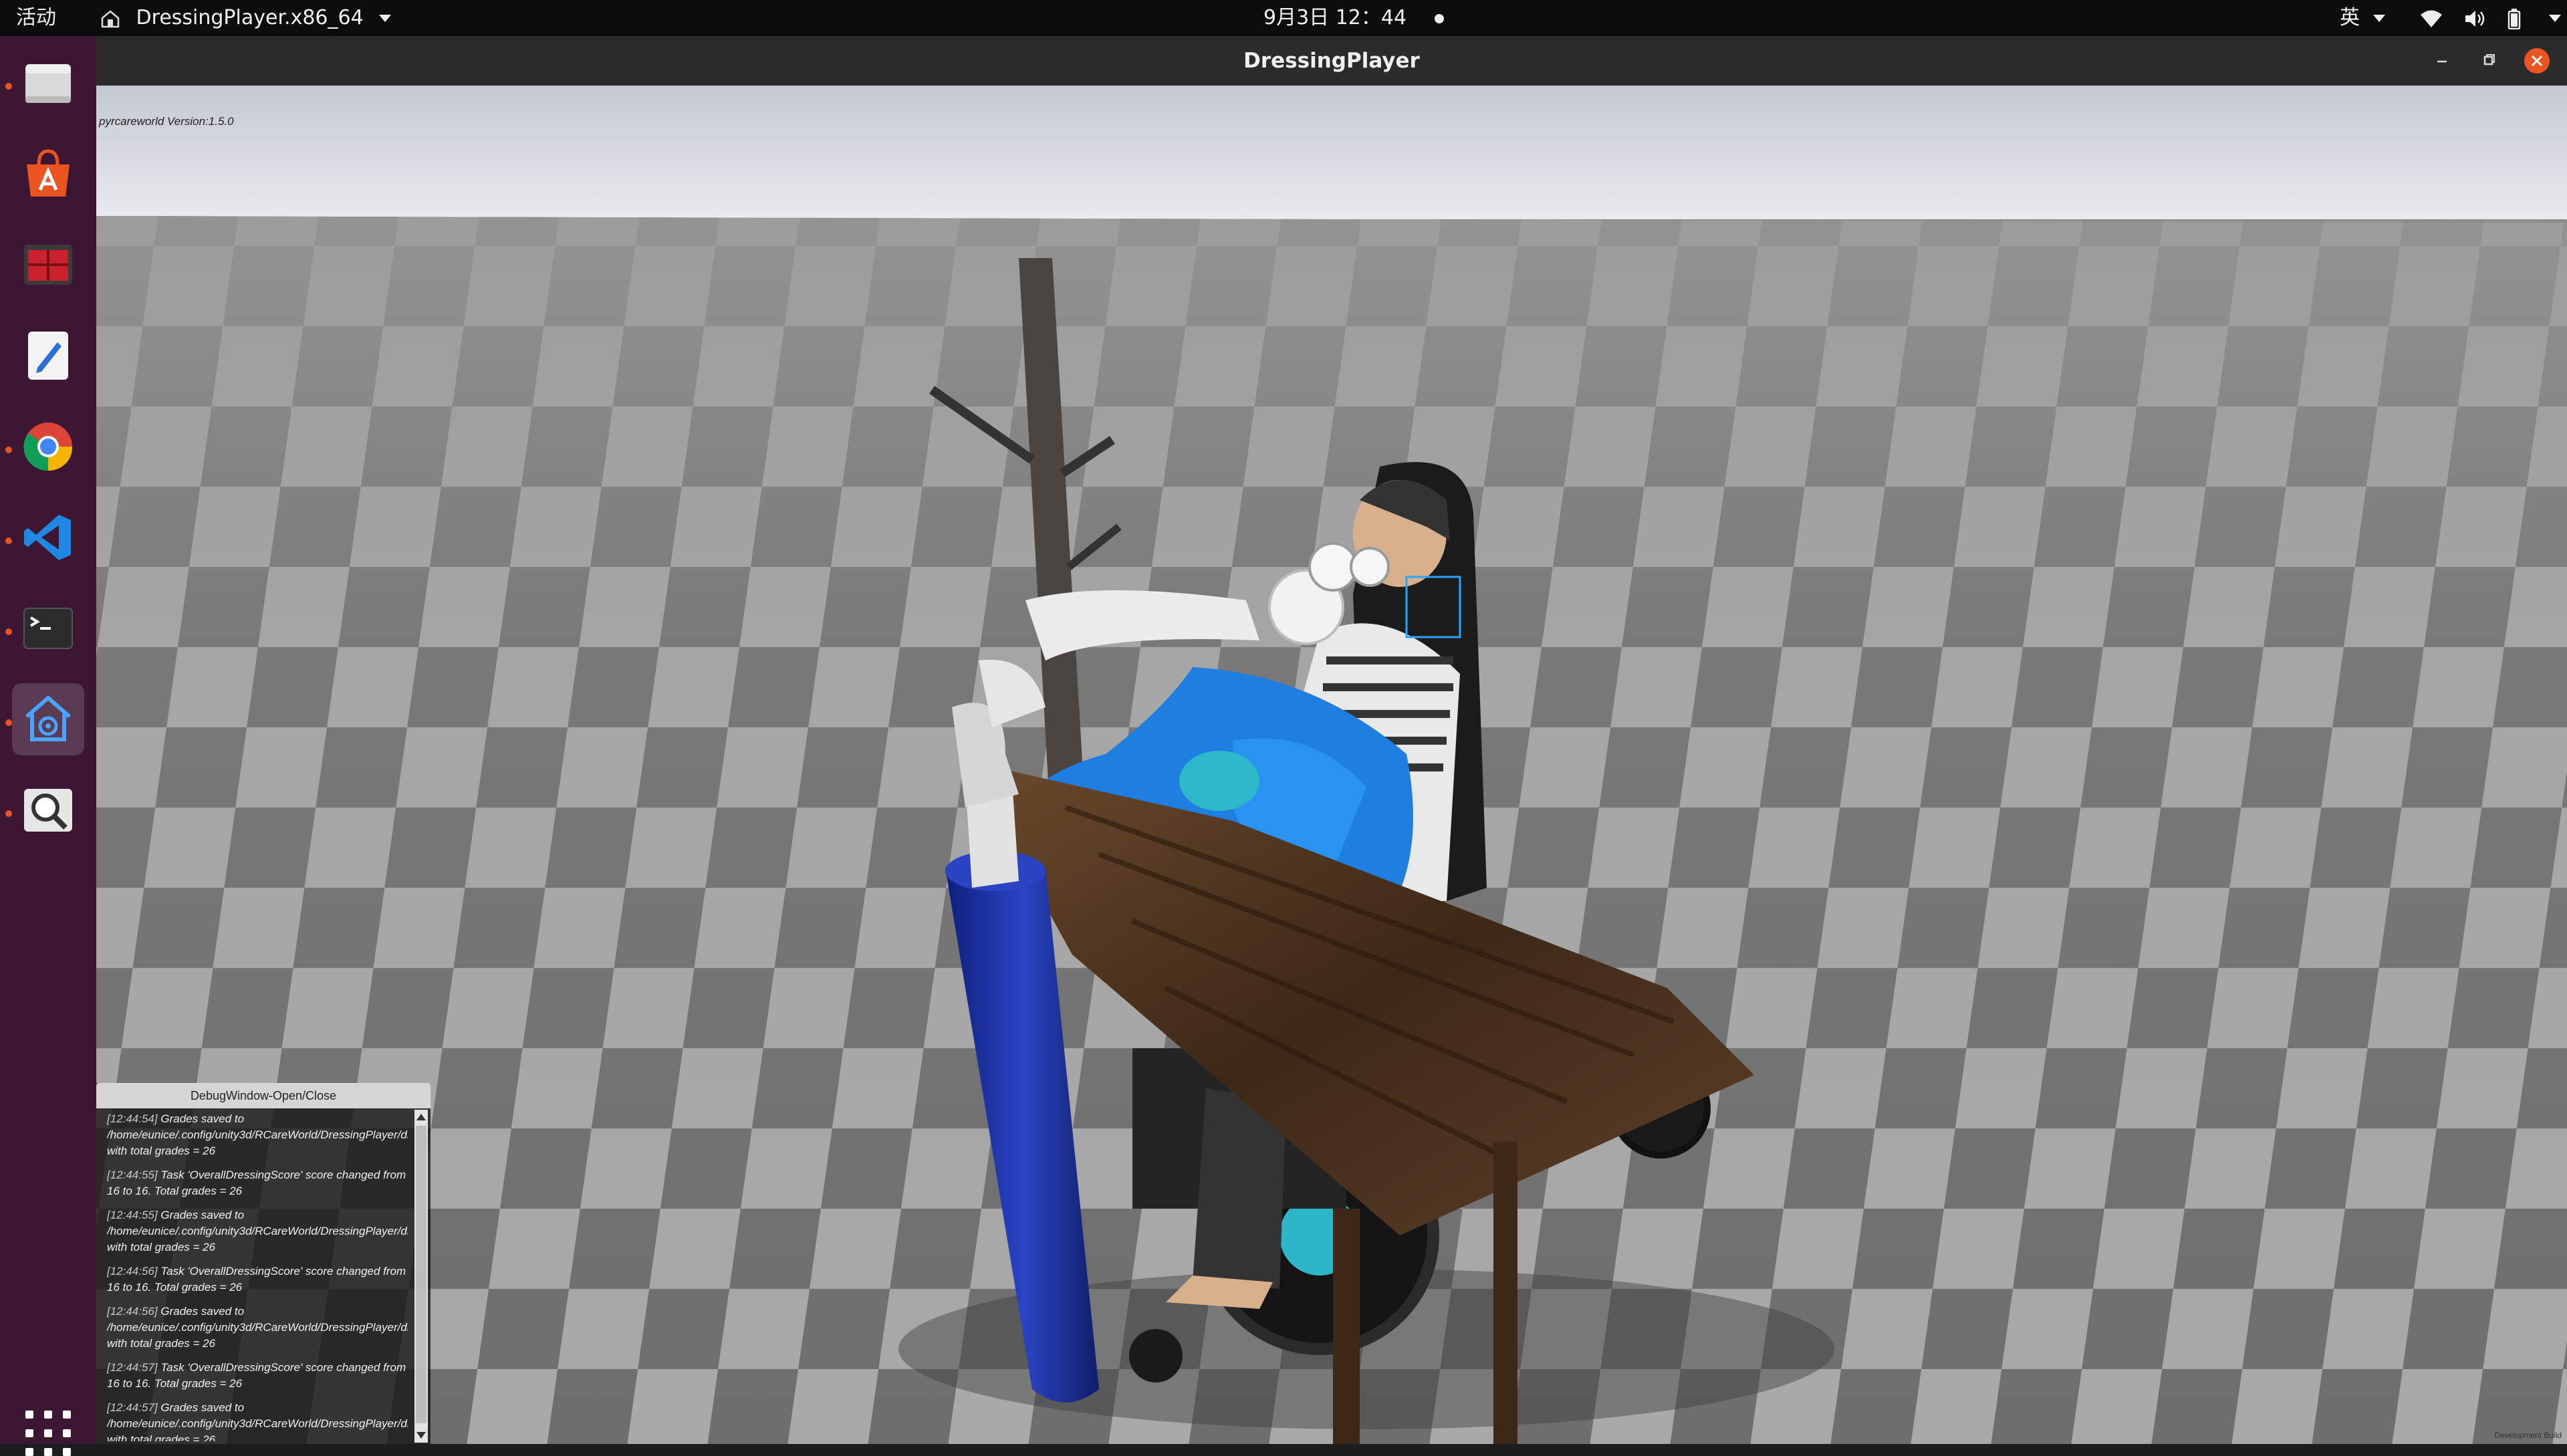 This screenshot has width=2567, height=1456. Describe the element at coordinates (2528, 1435) in the screenshot. I see `dev-build-label: Development Build` at that location.